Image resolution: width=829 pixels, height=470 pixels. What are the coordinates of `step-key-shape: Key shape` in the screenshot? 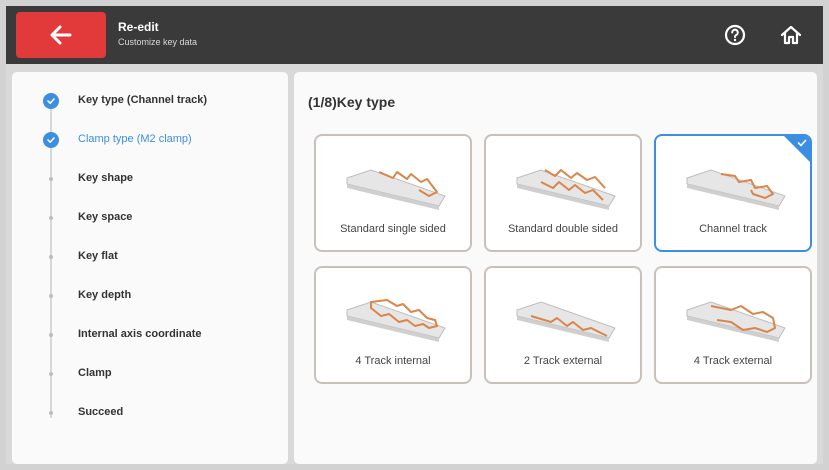 It's located at (150, 187).